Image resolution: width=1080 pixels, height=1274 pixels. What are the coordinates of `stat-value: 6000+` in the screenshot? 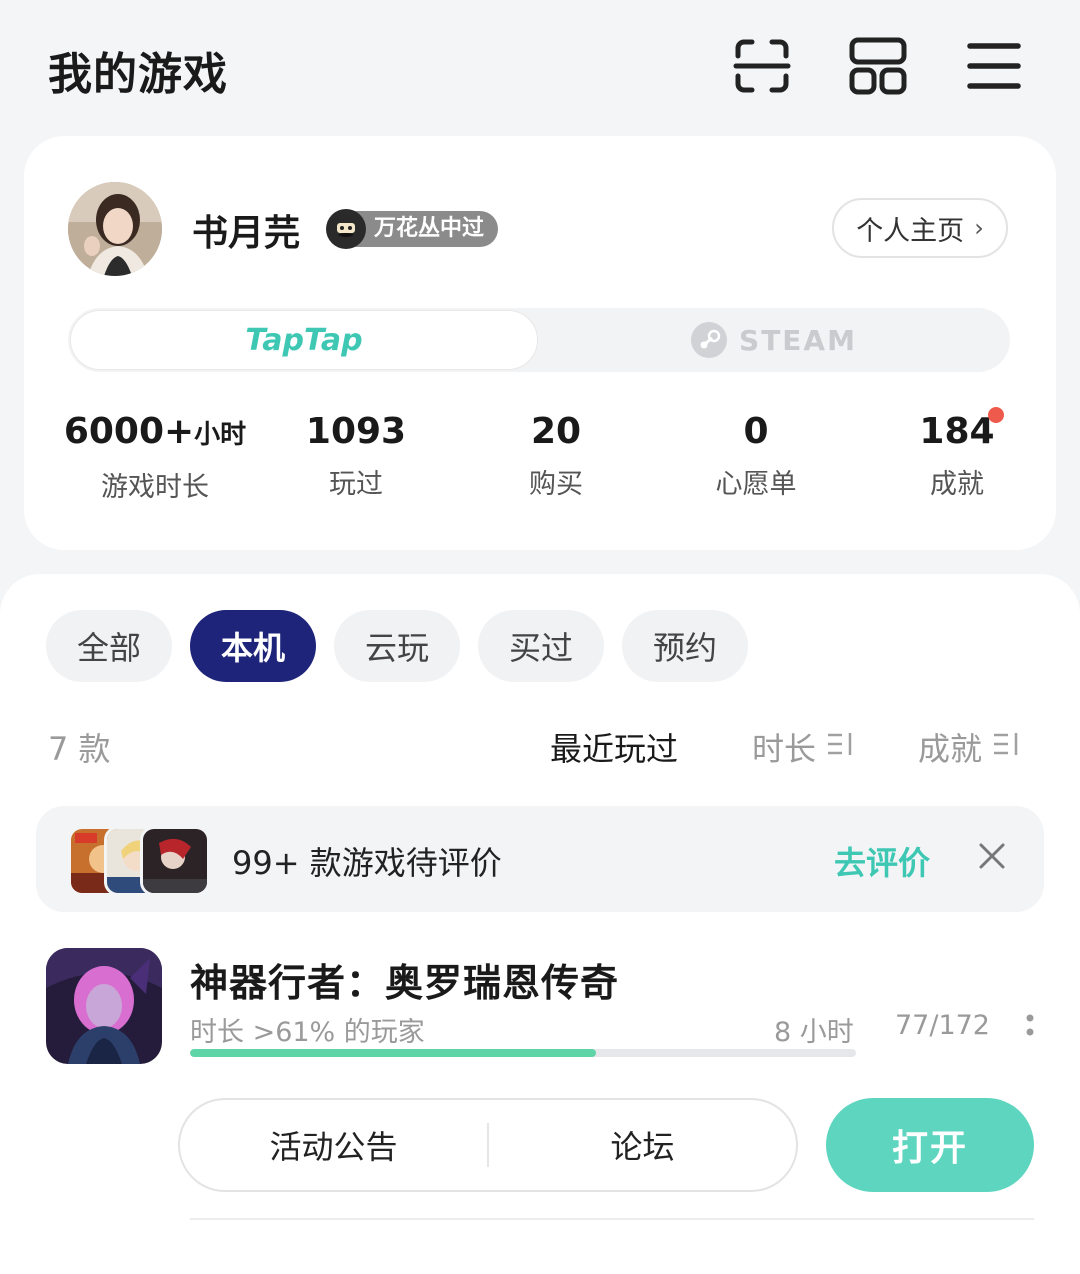 It's located at (129, 431).